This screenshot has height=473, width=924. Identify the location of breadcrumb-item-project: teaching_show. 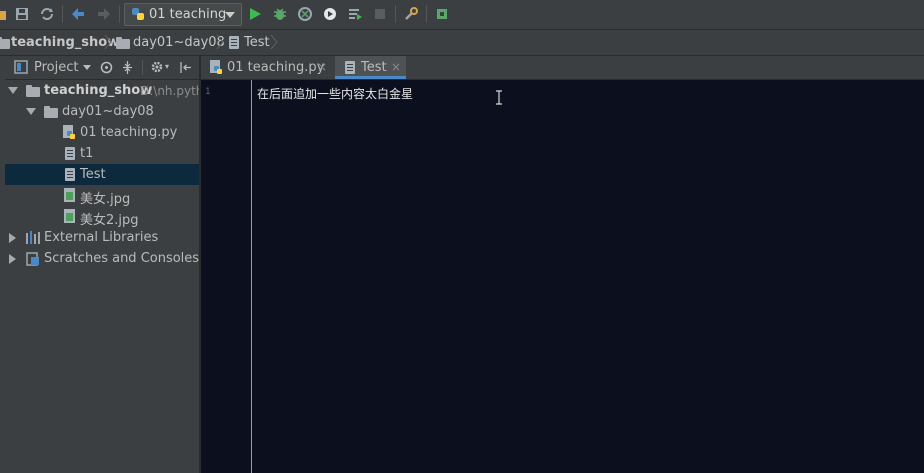
(65, 42).